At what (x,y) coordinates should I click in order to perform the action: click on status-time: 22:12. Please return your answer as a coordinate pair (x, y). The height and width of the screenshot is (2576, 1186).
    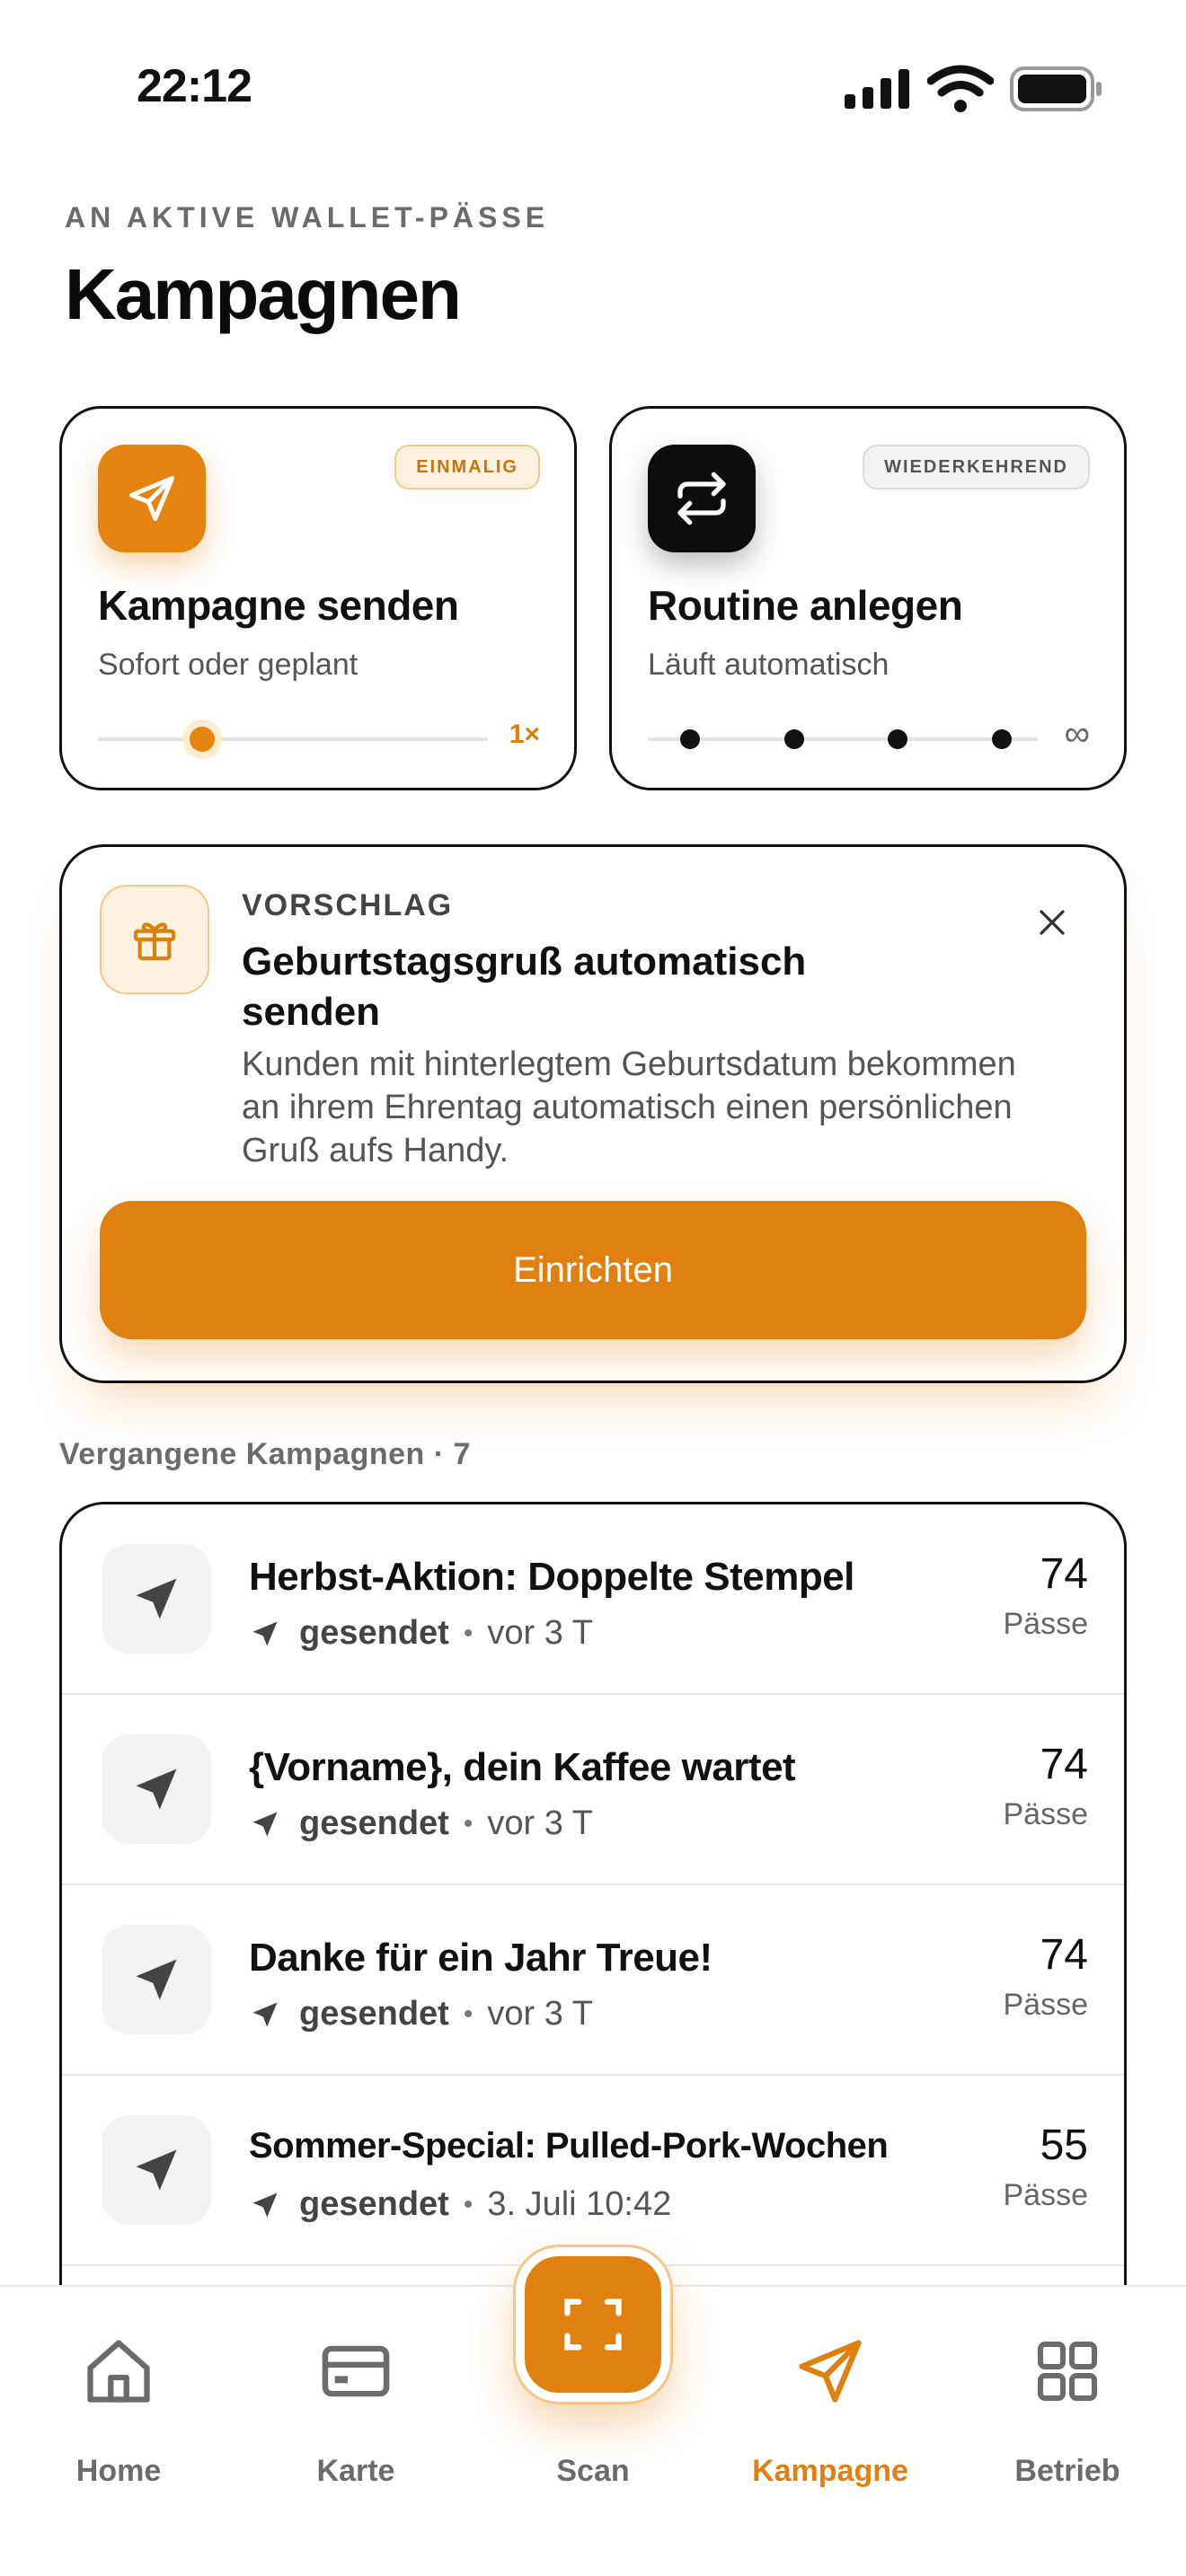
    Looking at the image, I should click on (194, 86).